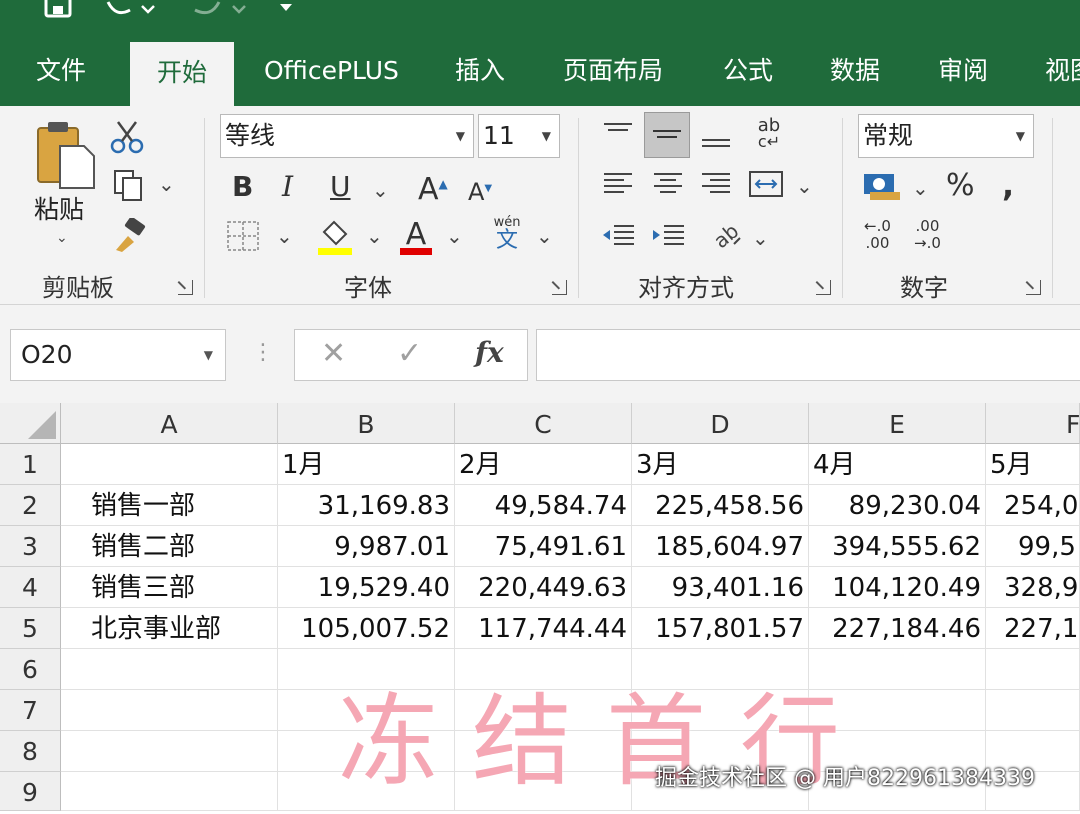 This screenshot has height=814, width=1080. Describe the element at coordinates (480, 73) in the screenshot. I see `tab-insert: 插入` at that location.